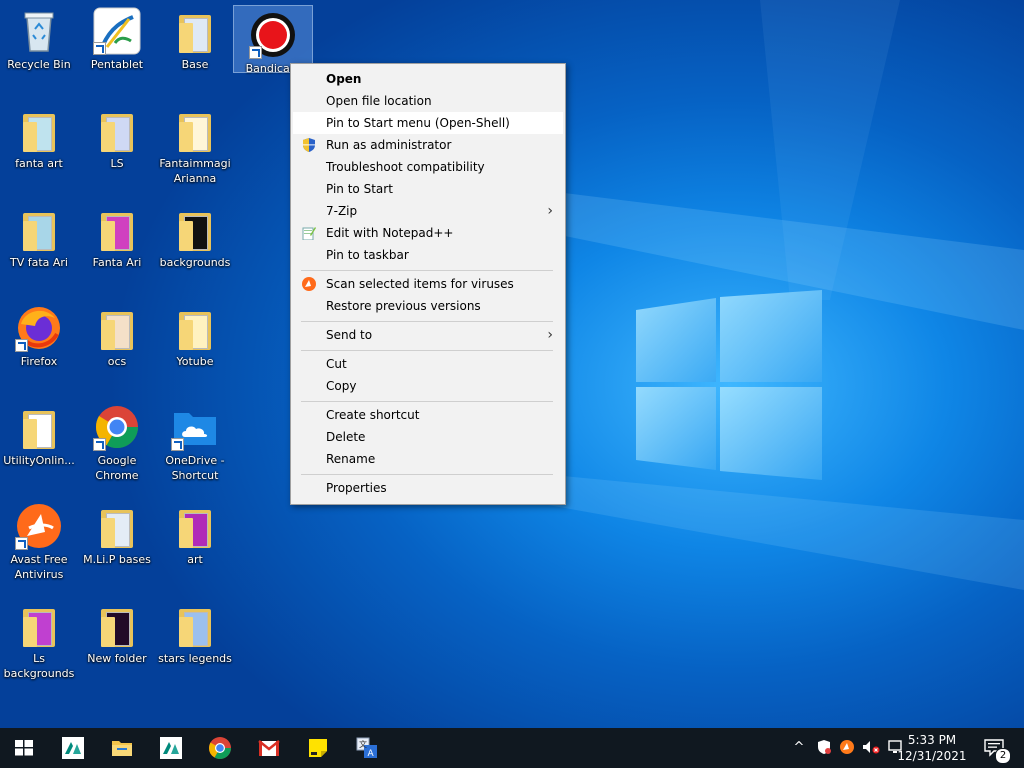  I want to click on desktop-icon-stars-legends: stars legends, so click(195, 631).